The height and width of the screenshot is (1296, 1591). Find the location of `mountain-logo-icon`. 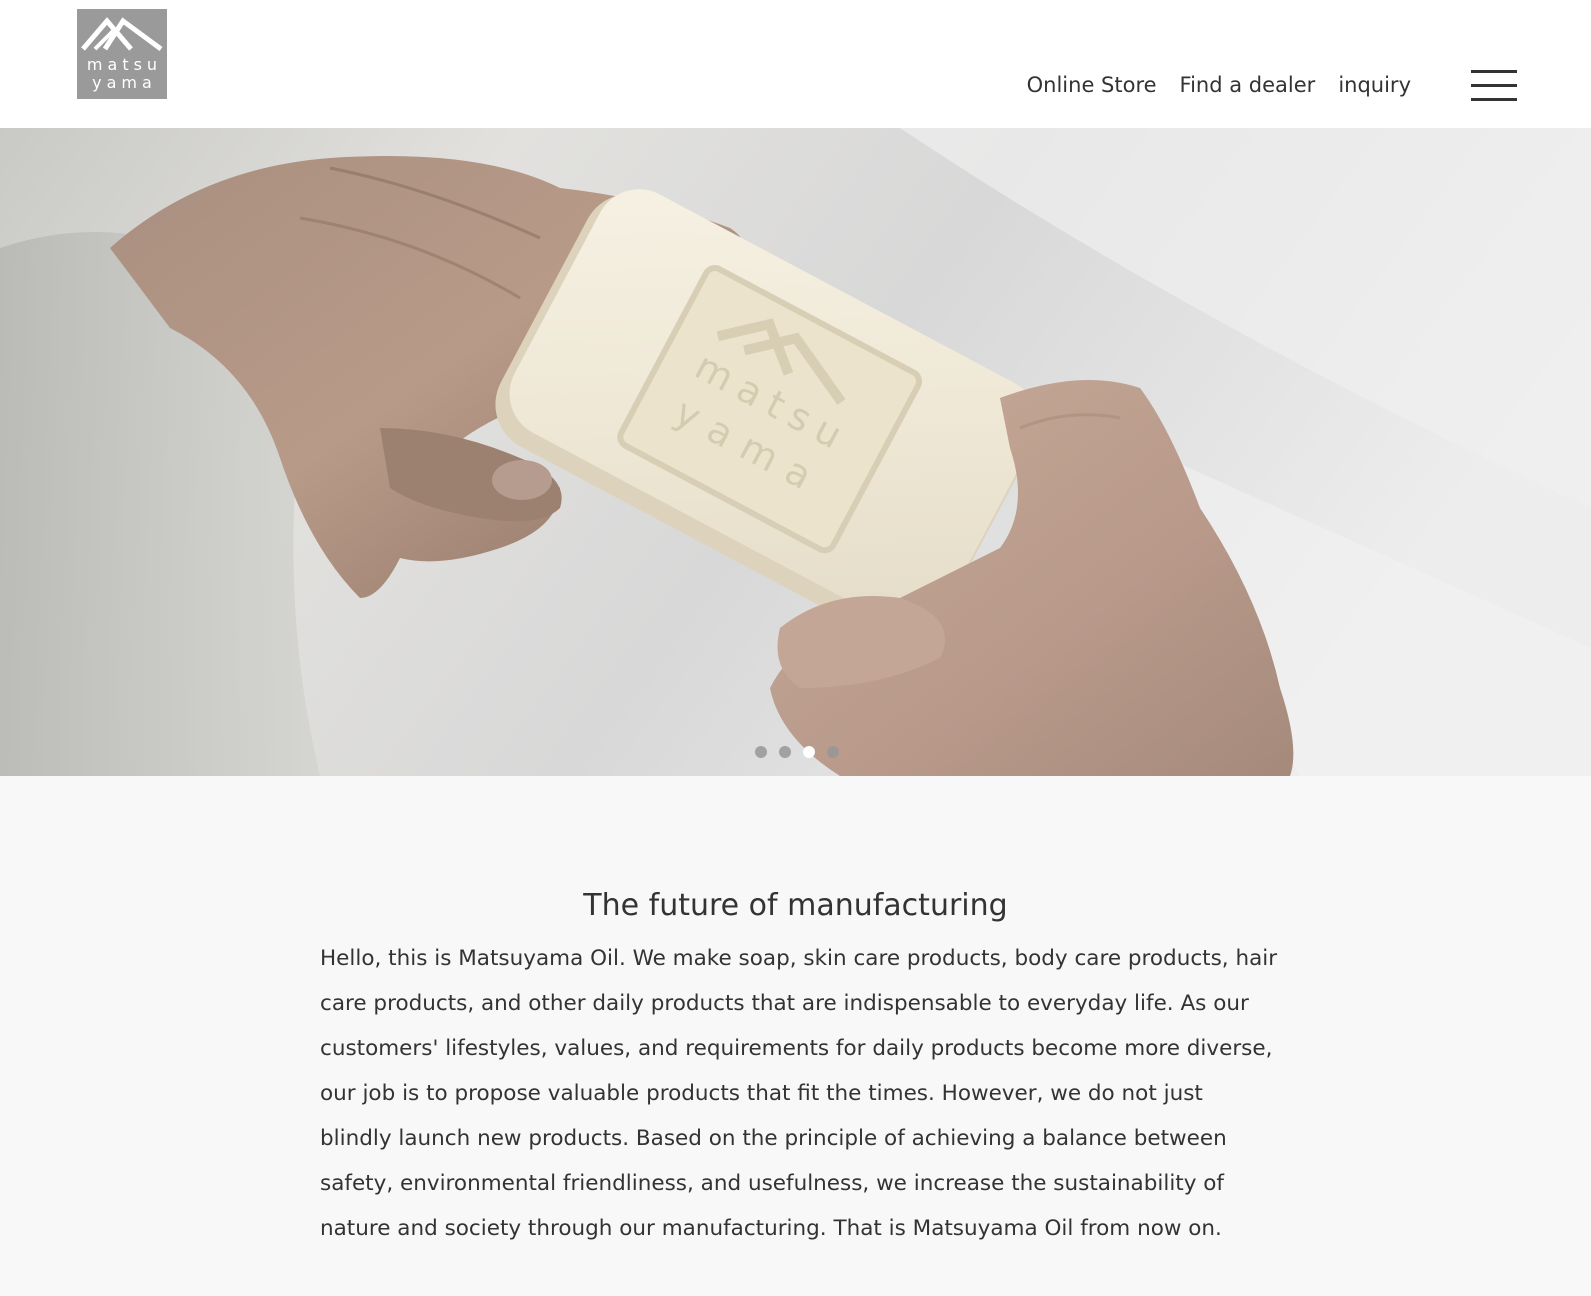

mountain-logo-icon is located at coordinates (122, 34).